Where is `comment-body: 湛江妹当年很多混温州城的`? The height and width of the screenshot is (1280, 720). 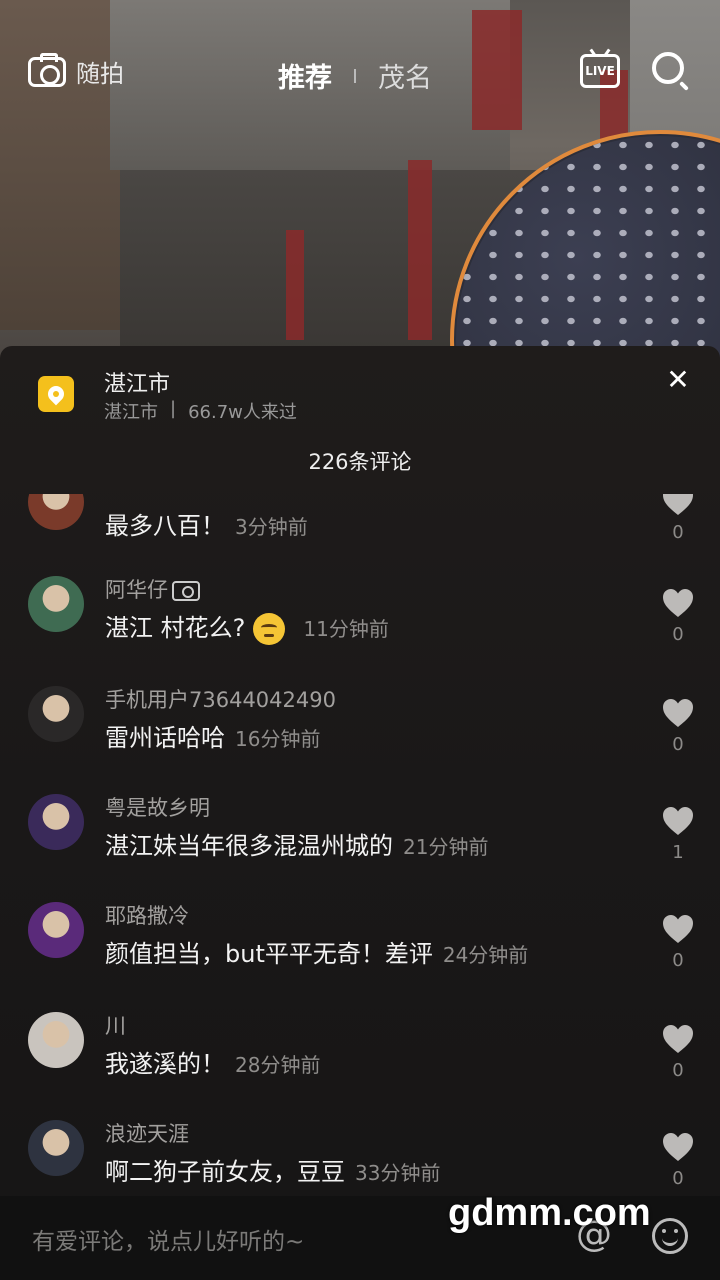 comment-body: 湛江妹当年很多混温州城的 is located at coordinates (249, 846).